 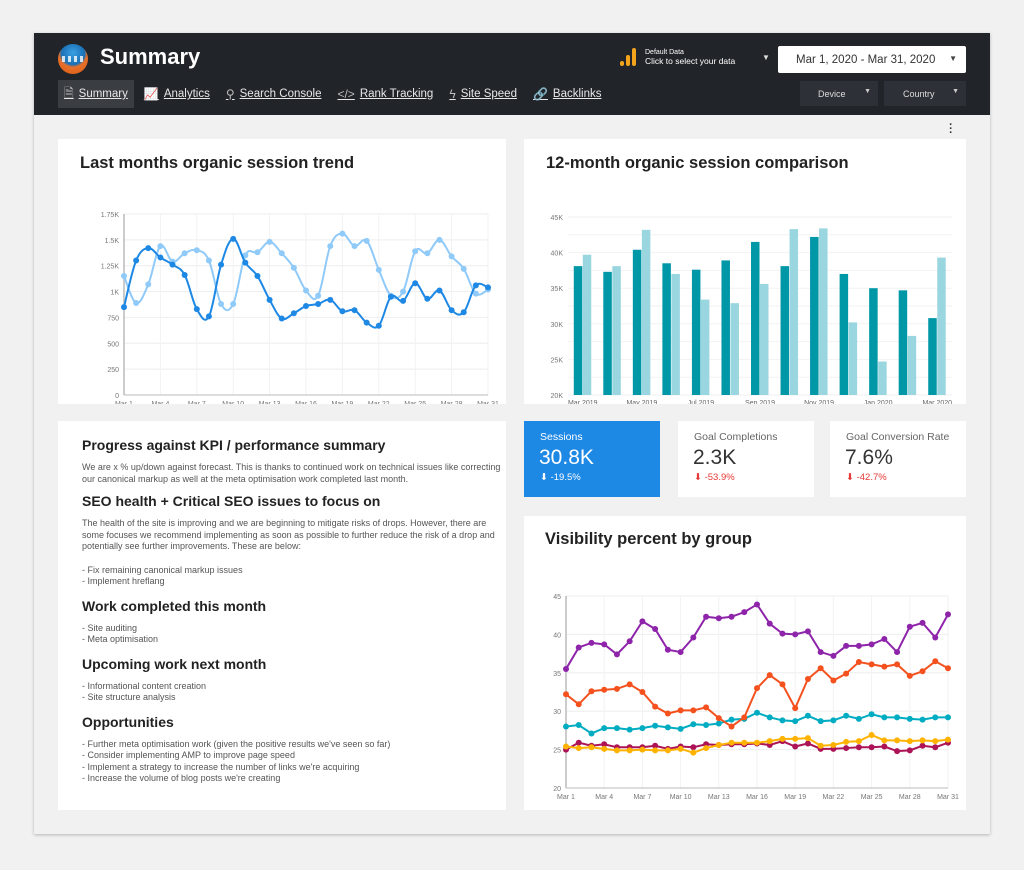 I want to click on date-range-picker: Mar 1, 2020 - Mar 31, 2020 ▼, so click(x=872, y=59).